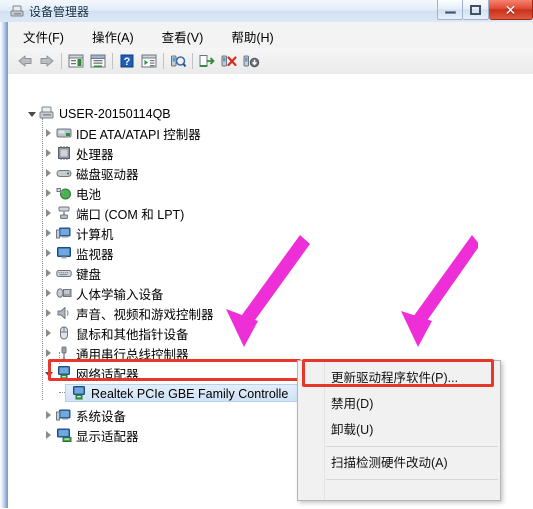 The height and width of the screenshot is (509, 533). I want to click on tree-row-label: IDE ATA/ATAPI 控制器, so click(138, 135).